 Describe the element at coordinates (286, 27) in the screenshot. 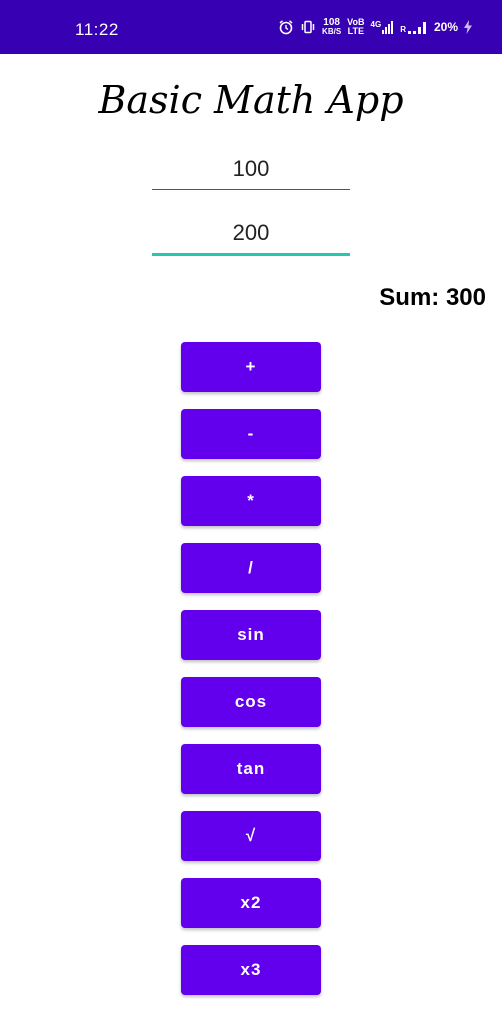

I see `alarm-icon` at that location.